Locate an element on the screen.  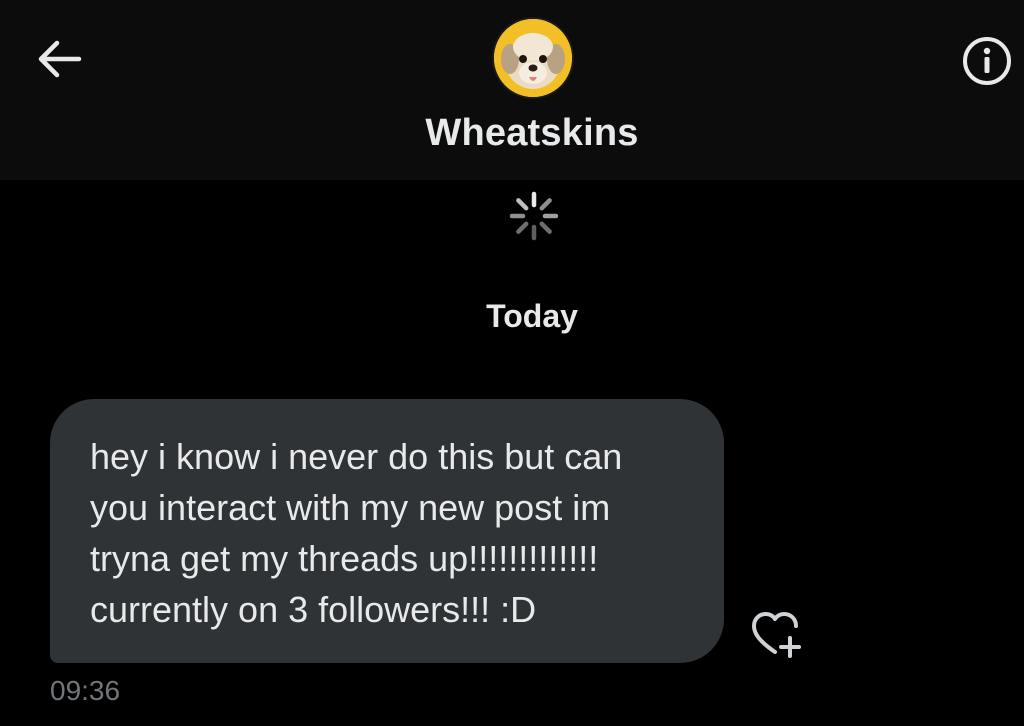
spinner-icon is located at coordinates (534, 216).